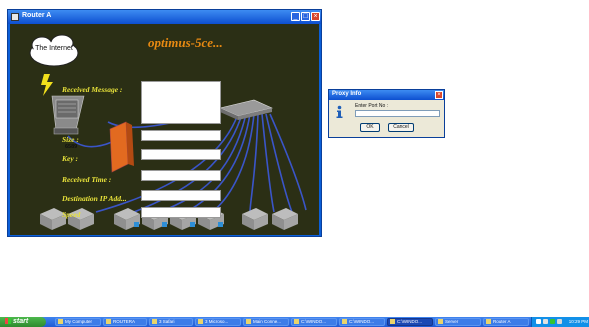 The width and height of the screenshot is (589, 327). Describe the element at coordinates (92, 89) in the screenshot. I see `received-message-label: Received Message :` at that location.